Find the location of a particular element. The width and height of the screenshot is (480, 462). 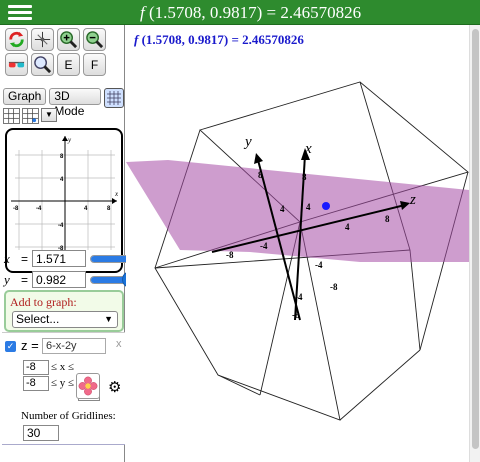

mode-row: Graph 3D Mode is located at coordinates (63, 103).